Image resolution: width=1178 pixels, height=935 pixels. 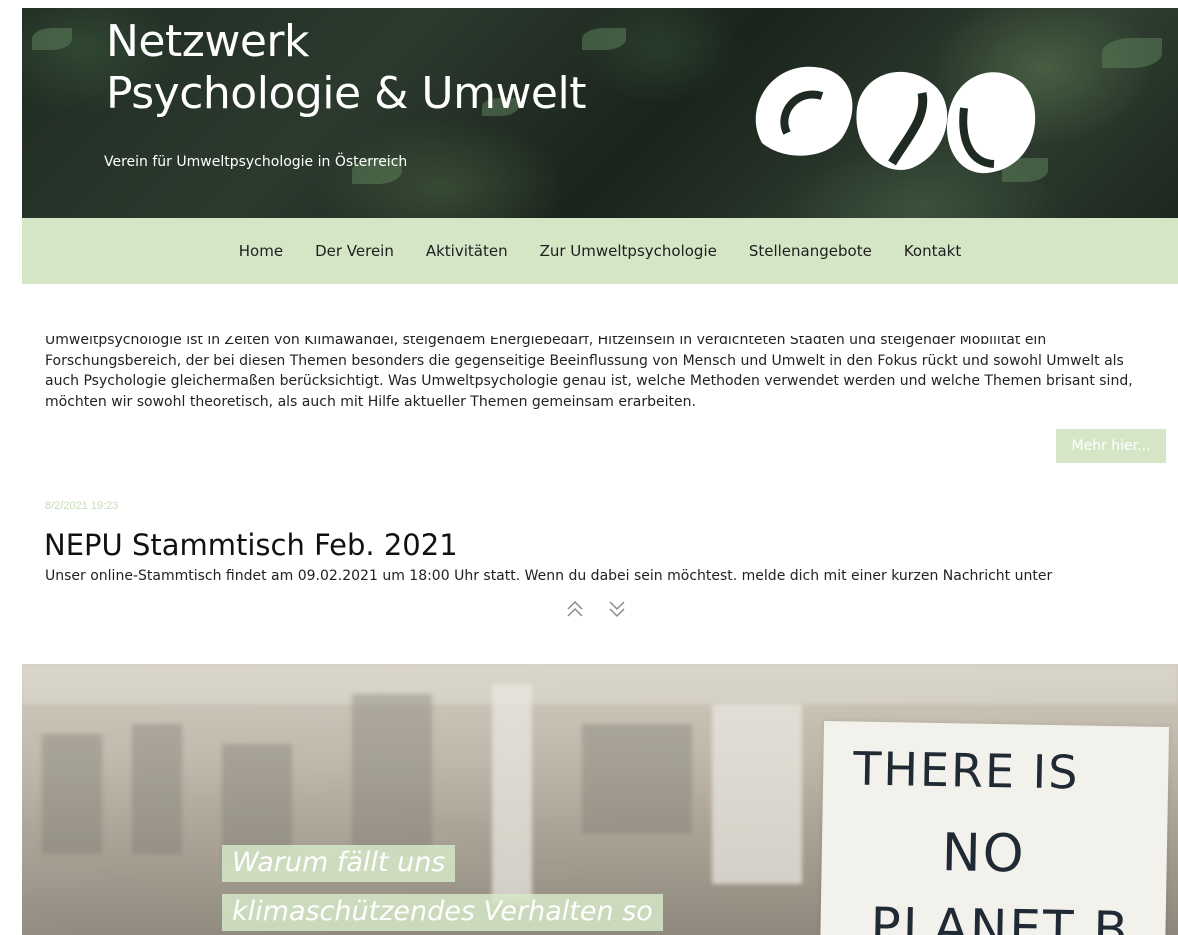 What do you see at coordinates (596, 609) in the screenshot?
I see `post-pager` at bounding box center [596, 609].